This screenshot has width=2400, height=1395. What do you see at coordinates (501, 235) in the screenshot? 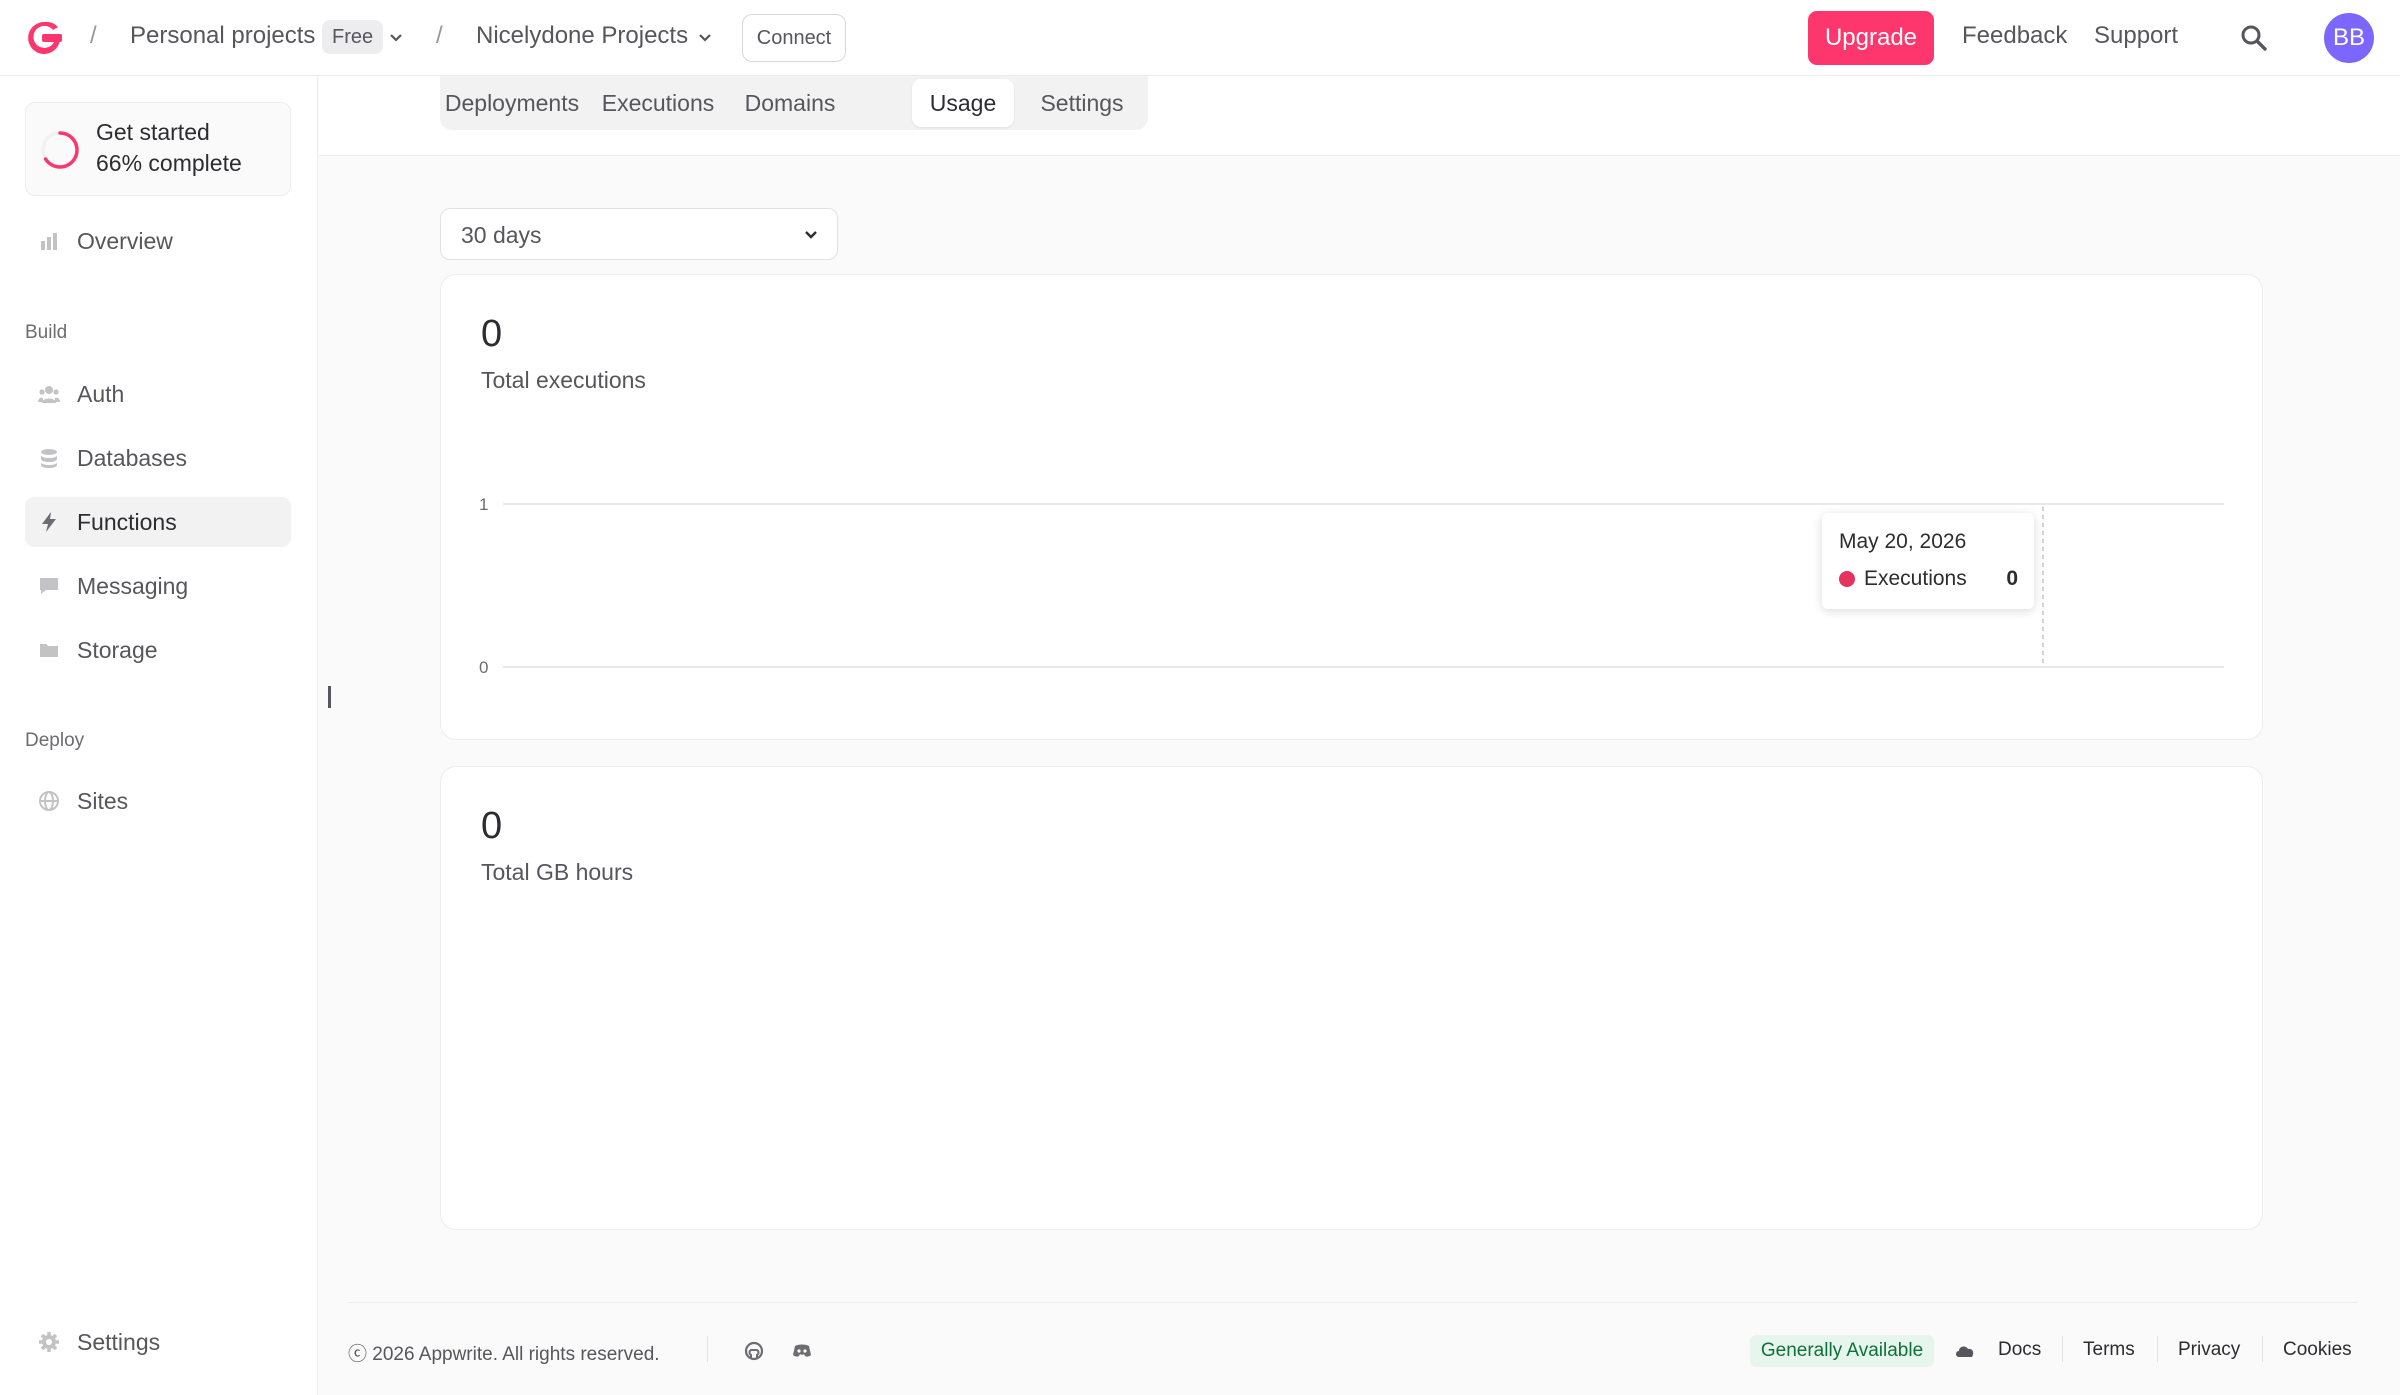
I see `period-select-value: 30 days` at bounding box center [501, 235].